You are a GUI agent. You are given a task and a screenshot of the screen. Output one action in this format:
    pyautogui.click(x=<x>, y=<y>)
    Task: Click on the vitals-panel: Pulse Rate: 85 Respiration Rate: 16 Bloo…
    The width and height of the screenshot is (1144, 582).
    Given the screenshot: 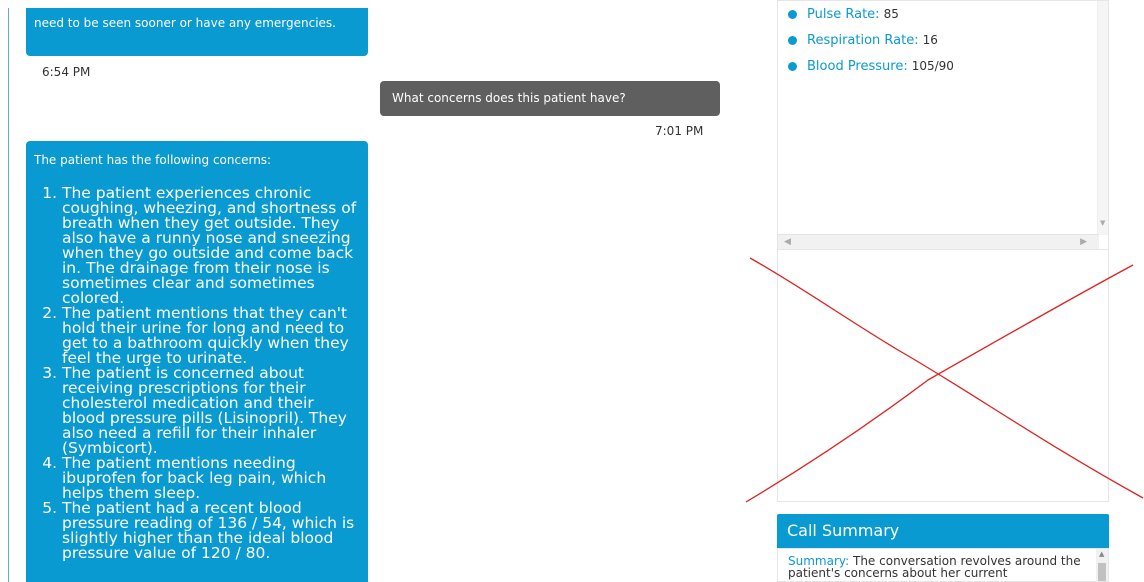 What is the action you would take?
    pyautogui.click(x=943, y=125)
    